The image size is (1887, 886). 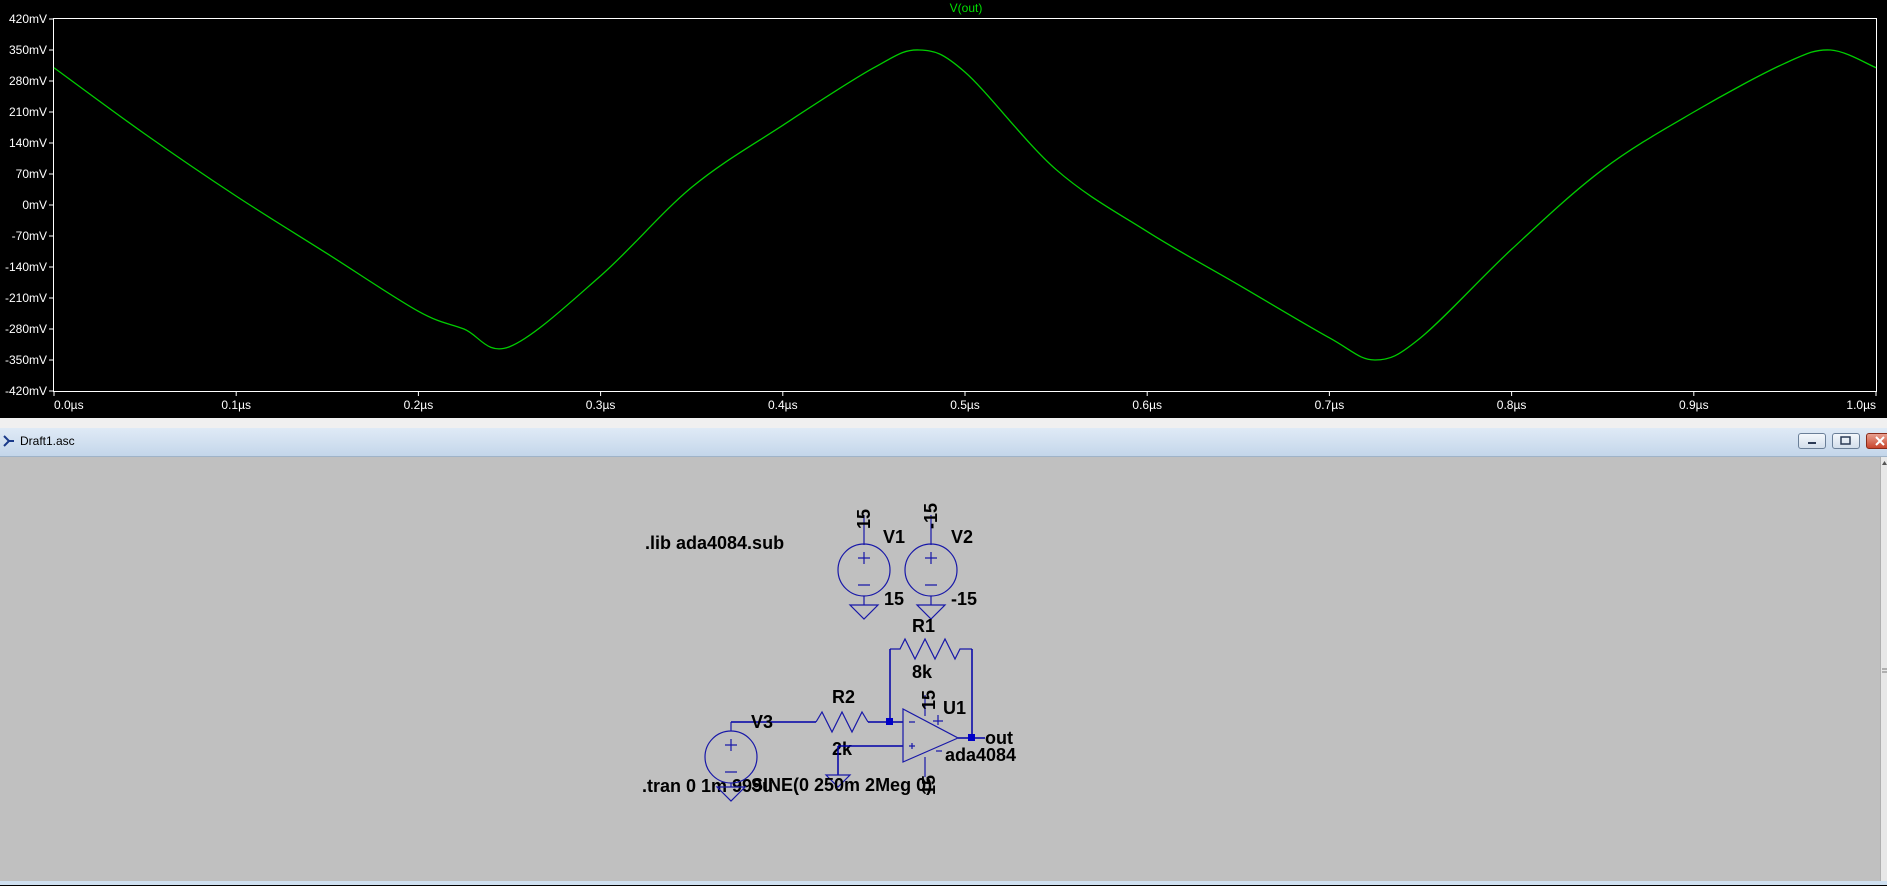 I want to click on y-tick-label: 280mV, so click(x=28, y=81).